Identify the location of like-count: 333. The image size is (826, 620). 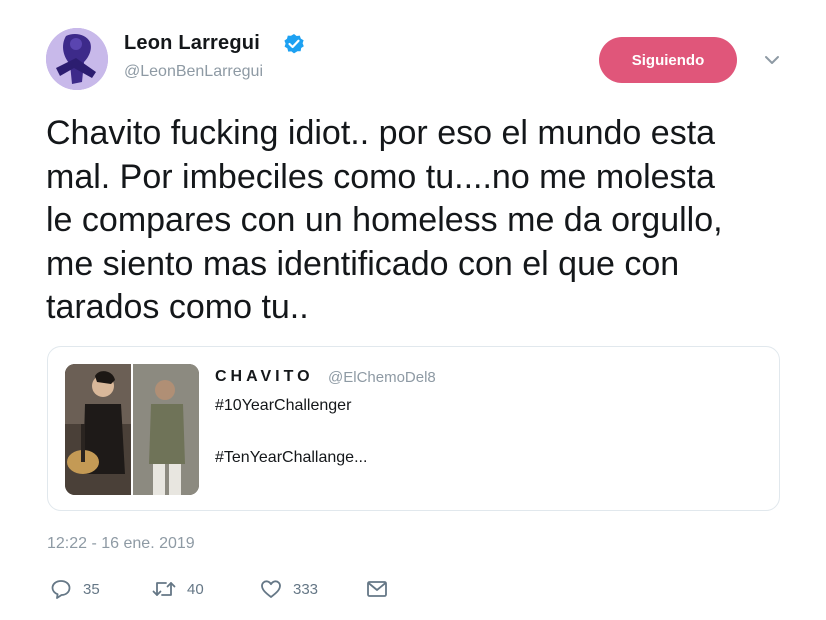
(306, 589).